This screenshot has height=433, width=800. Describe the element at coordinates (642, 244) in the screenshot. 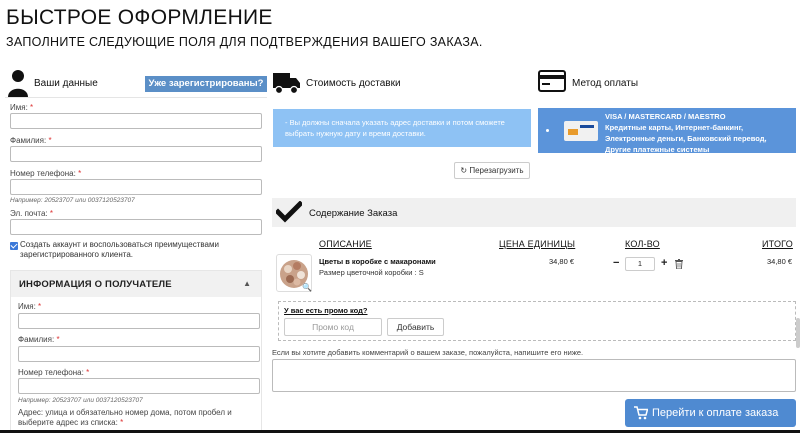

I see `col-quantity: КОЛ-ВО` at that location.